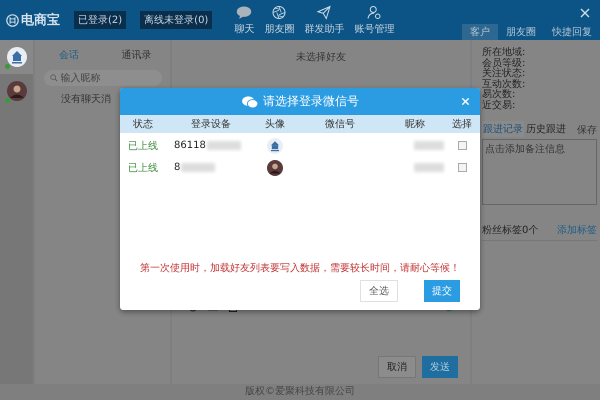 Image resolution: width=600 pixels, height=400 pixels. What do you see at coordinates (300, 268) in the screenshot?
I see `notice-text: 第一次使用时，加载好友列表要写入数据，需要较长时间，请耐心等候！` at bounding box center [300, 268].